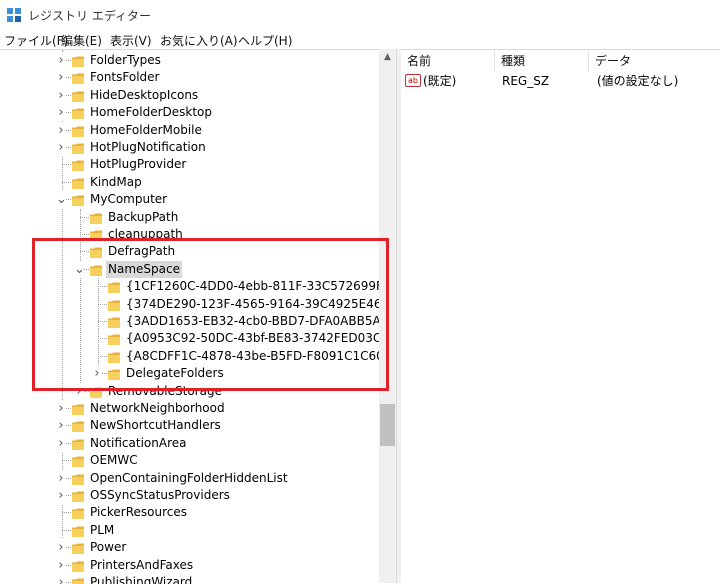  What do you see at coordinates (440, 81) in the screenshot?
I see `value-name: (既定)` at bounding box center [440, 81].